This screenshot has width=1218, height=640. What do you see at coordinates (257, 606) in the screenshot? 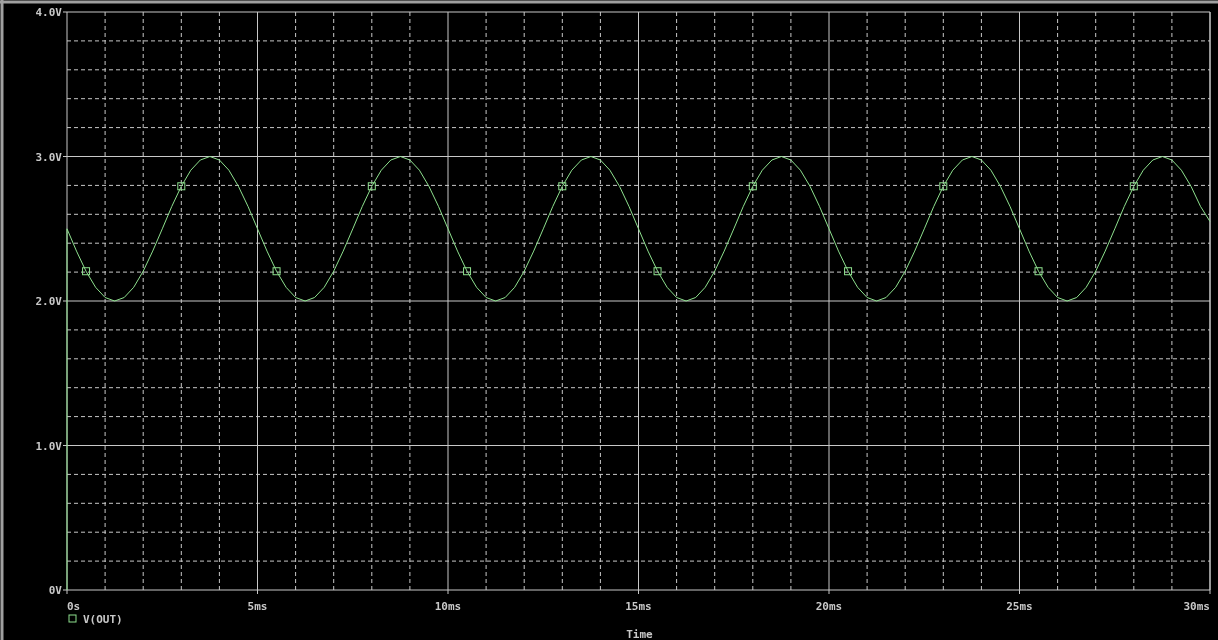
I see `x-axis-label: 5ms` at bounding box center [257, 606].